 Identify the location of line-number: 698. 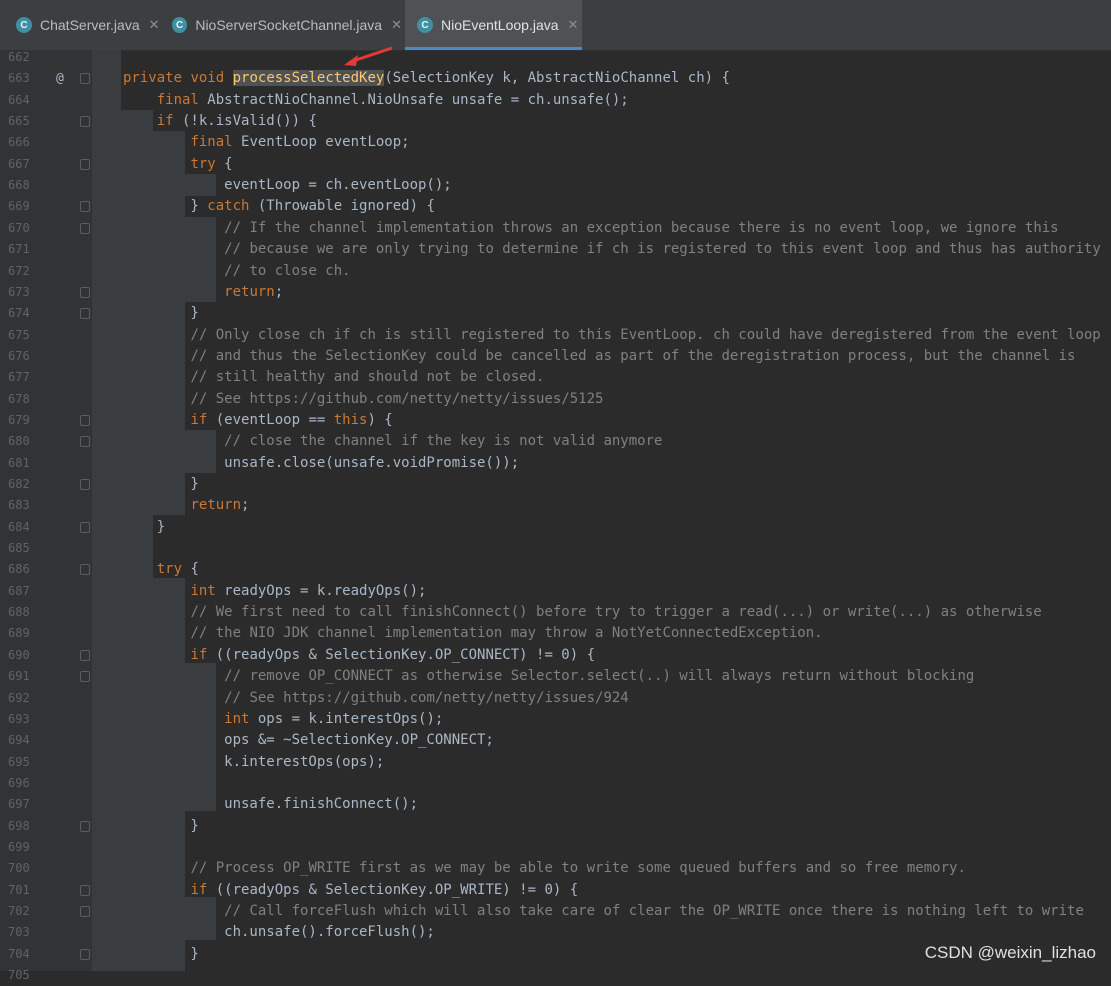
(19, 826).